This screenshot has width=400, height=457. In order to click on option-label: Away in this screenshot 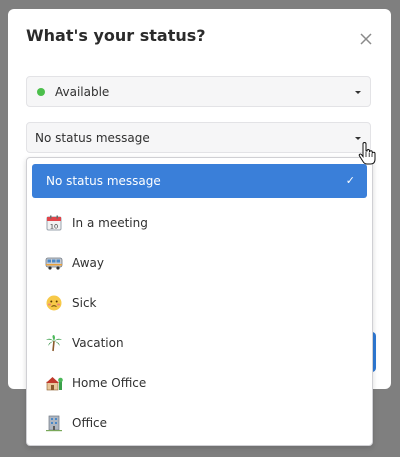, I will do `click(88, 263)`.